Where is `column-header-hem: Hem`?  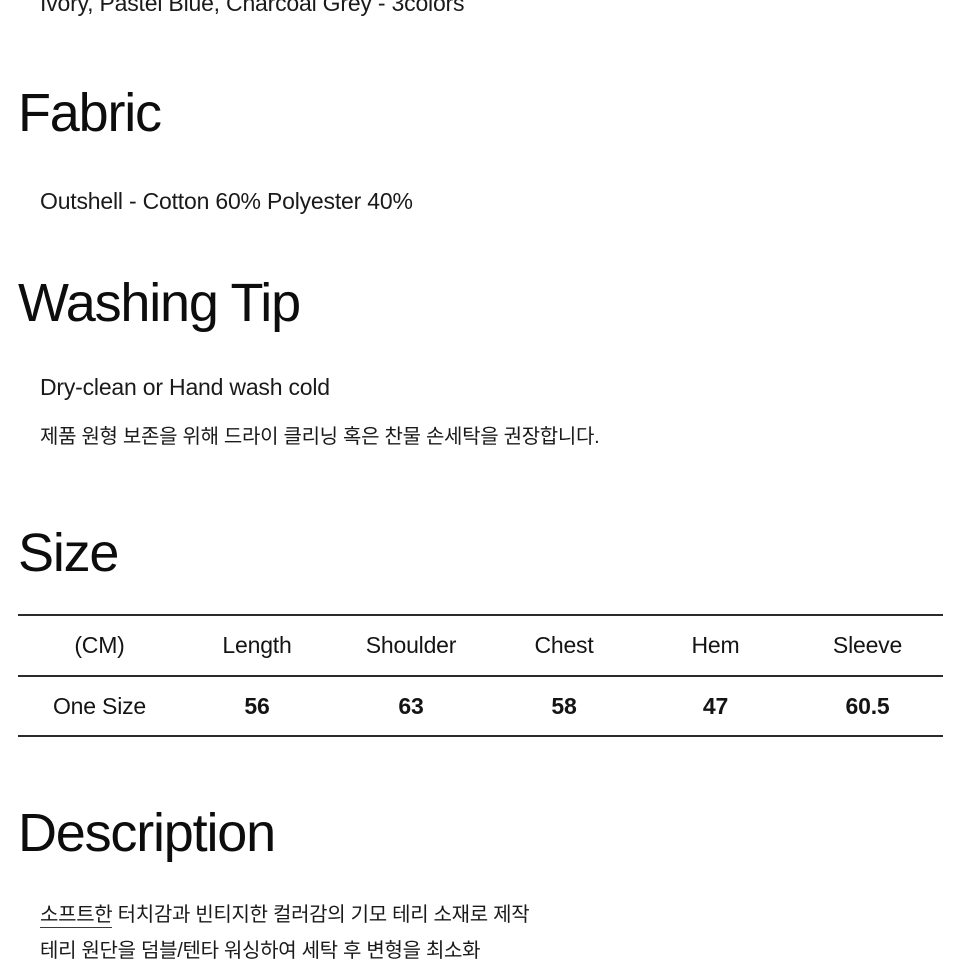 column-header-hem: Hem is located at coordinates (715, 645).